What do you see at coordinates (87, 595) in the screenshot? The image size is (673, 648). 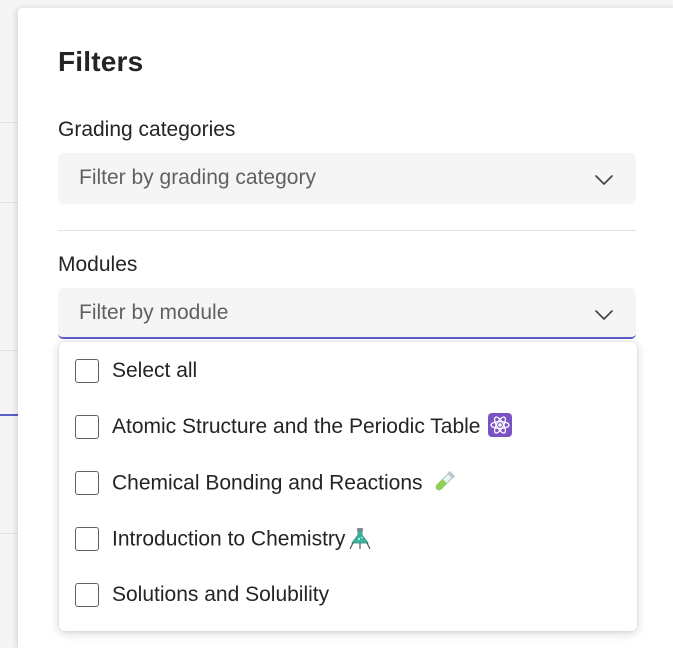 I see `solutions-solubility-checkbox` at bounding box center [87, 595].